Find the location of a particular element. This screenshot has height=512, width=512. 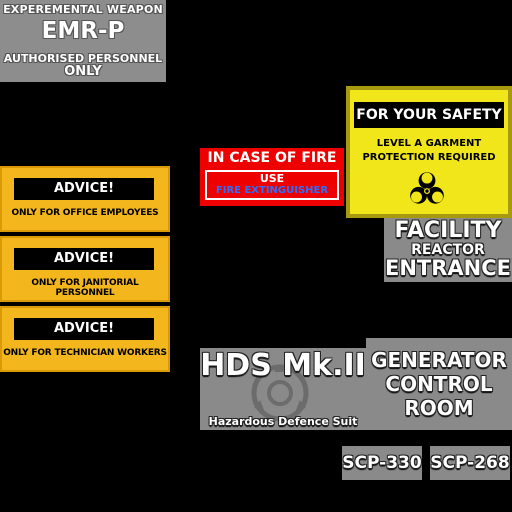

safety-sign-line1: LEVEL A GARMENT is located at coordinates (429, 143).